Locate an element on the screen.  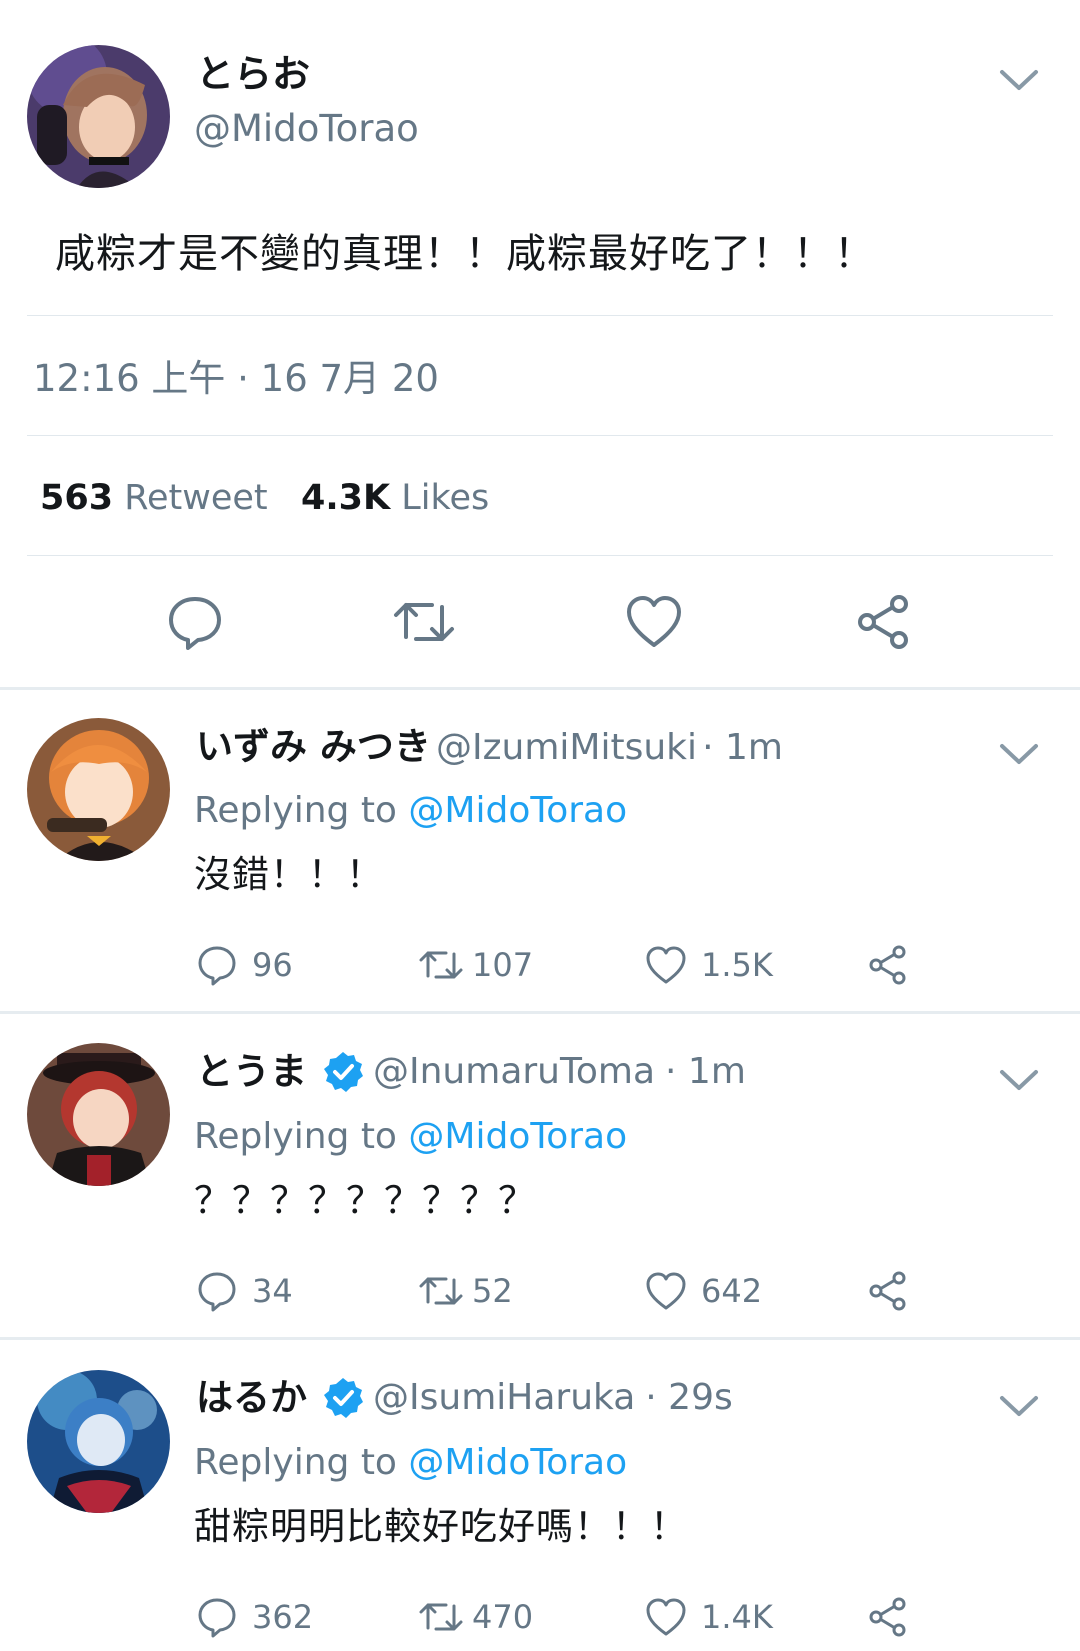
reply-text: 甜粽明明比較好吃好嗎！！！ is located at coordinates (441, 1526).